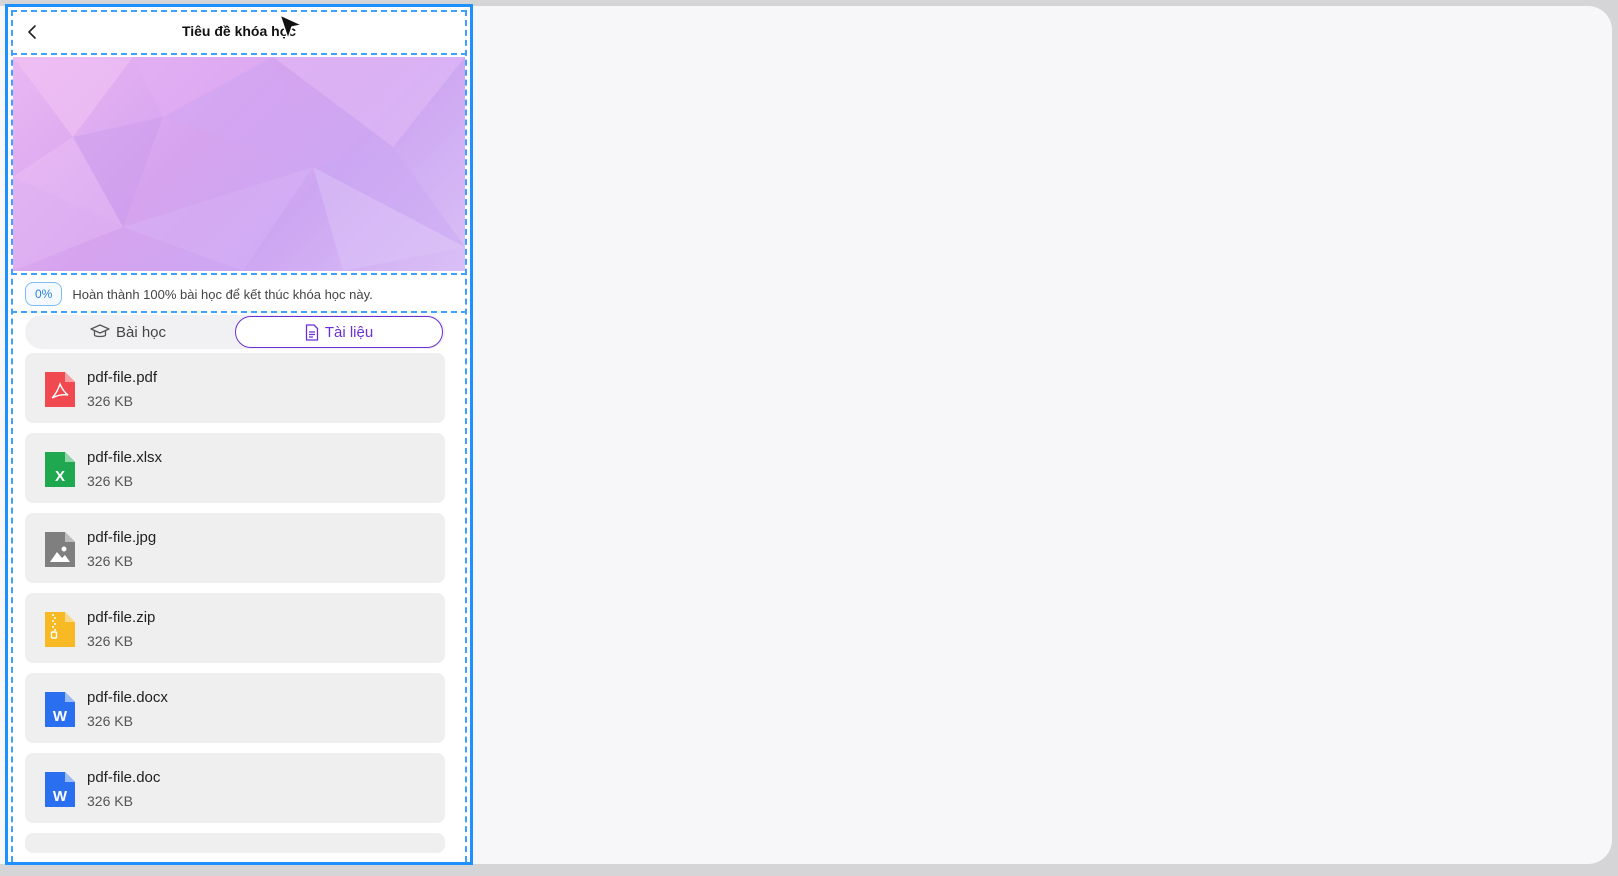  Describe the element at coordinates (235, 468) in the screenshot. I see `list-item: X pdf-file.xlsx 326 KB` at that location.